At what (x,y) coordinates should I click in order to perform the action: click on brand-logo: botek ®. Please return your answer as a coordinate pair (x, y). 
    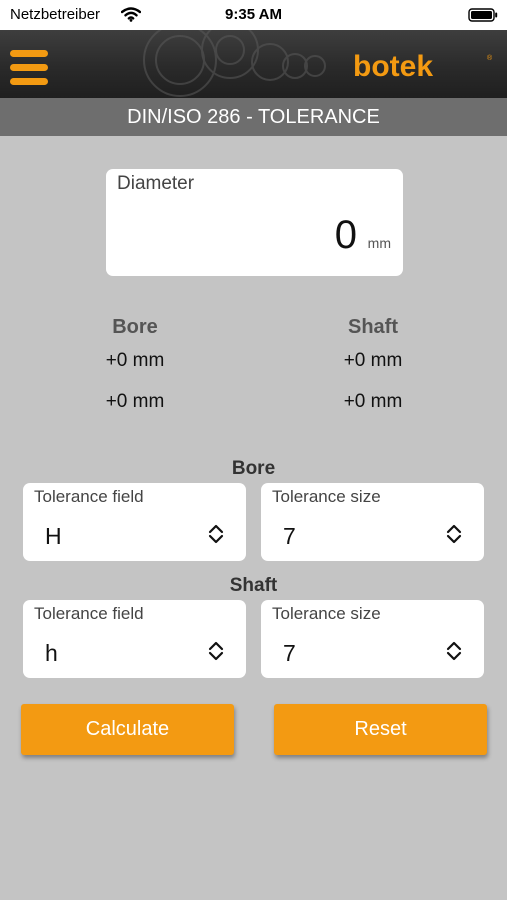
    Looking at the image, I should click on (423, 66).